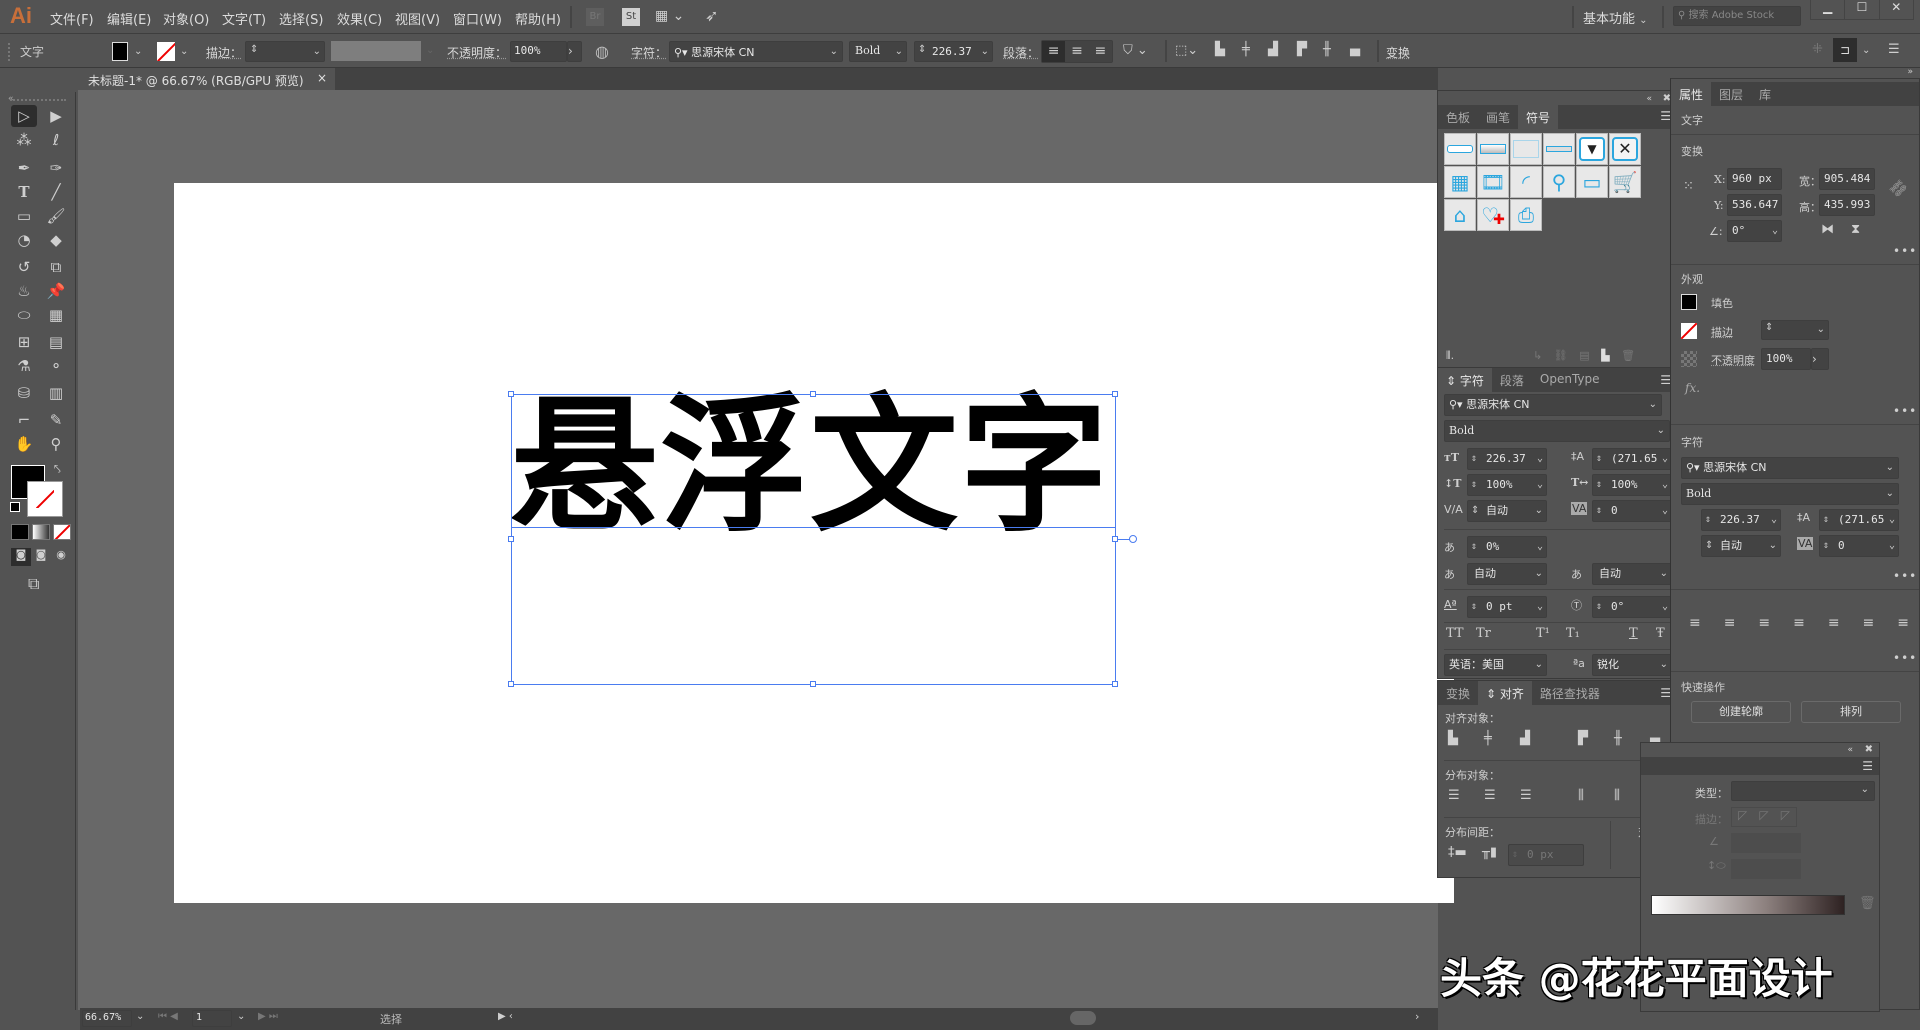  I want to click on mesh-tool: ⊞, so click(24, 342).